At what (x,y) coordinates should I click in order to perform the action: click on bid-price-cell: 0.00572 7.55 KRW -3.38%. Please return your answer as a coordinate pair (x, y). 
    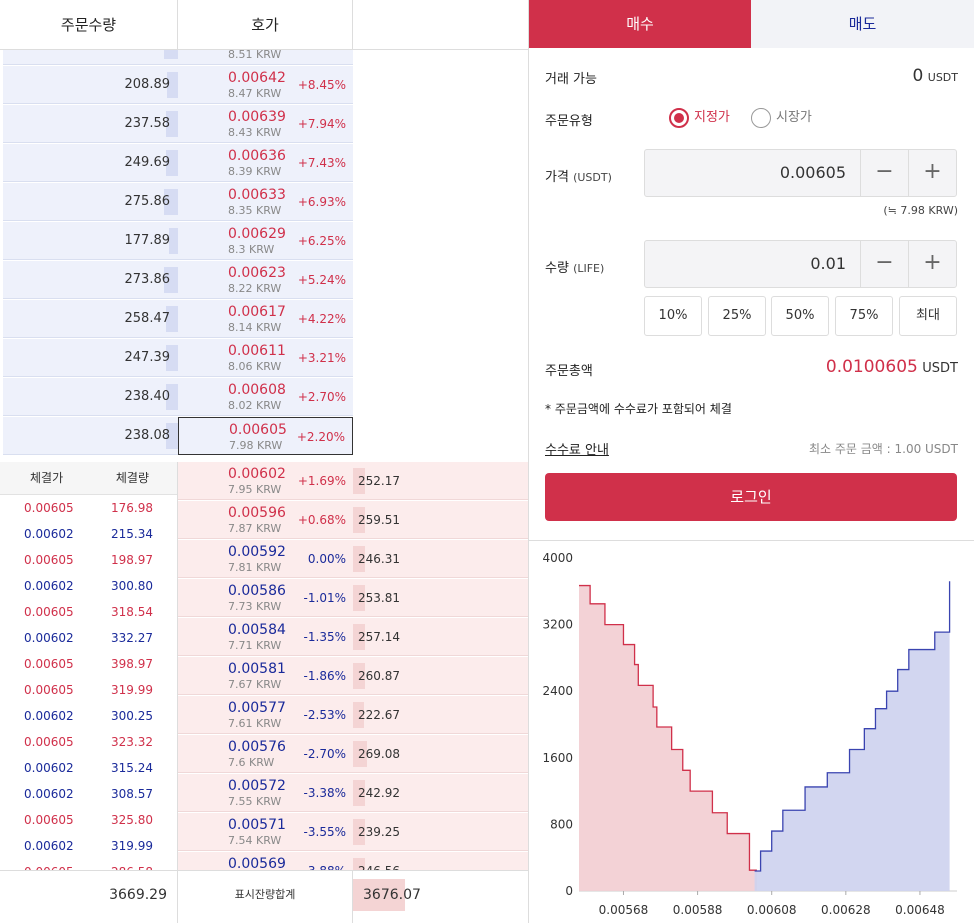
    Looking at the image, I should click on (265, 793).